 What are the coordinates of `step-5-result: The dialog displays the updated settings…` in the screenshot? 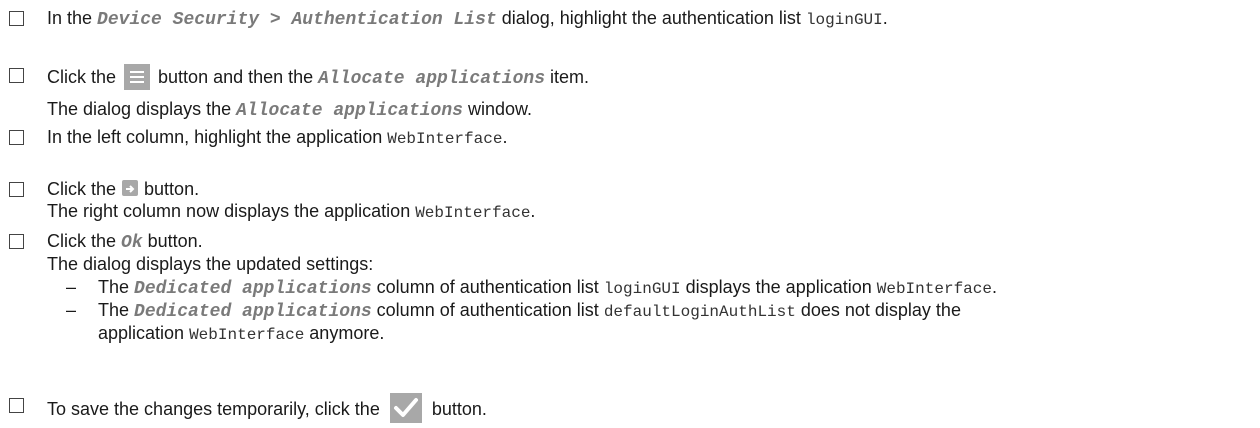 It's located at (210, 264).